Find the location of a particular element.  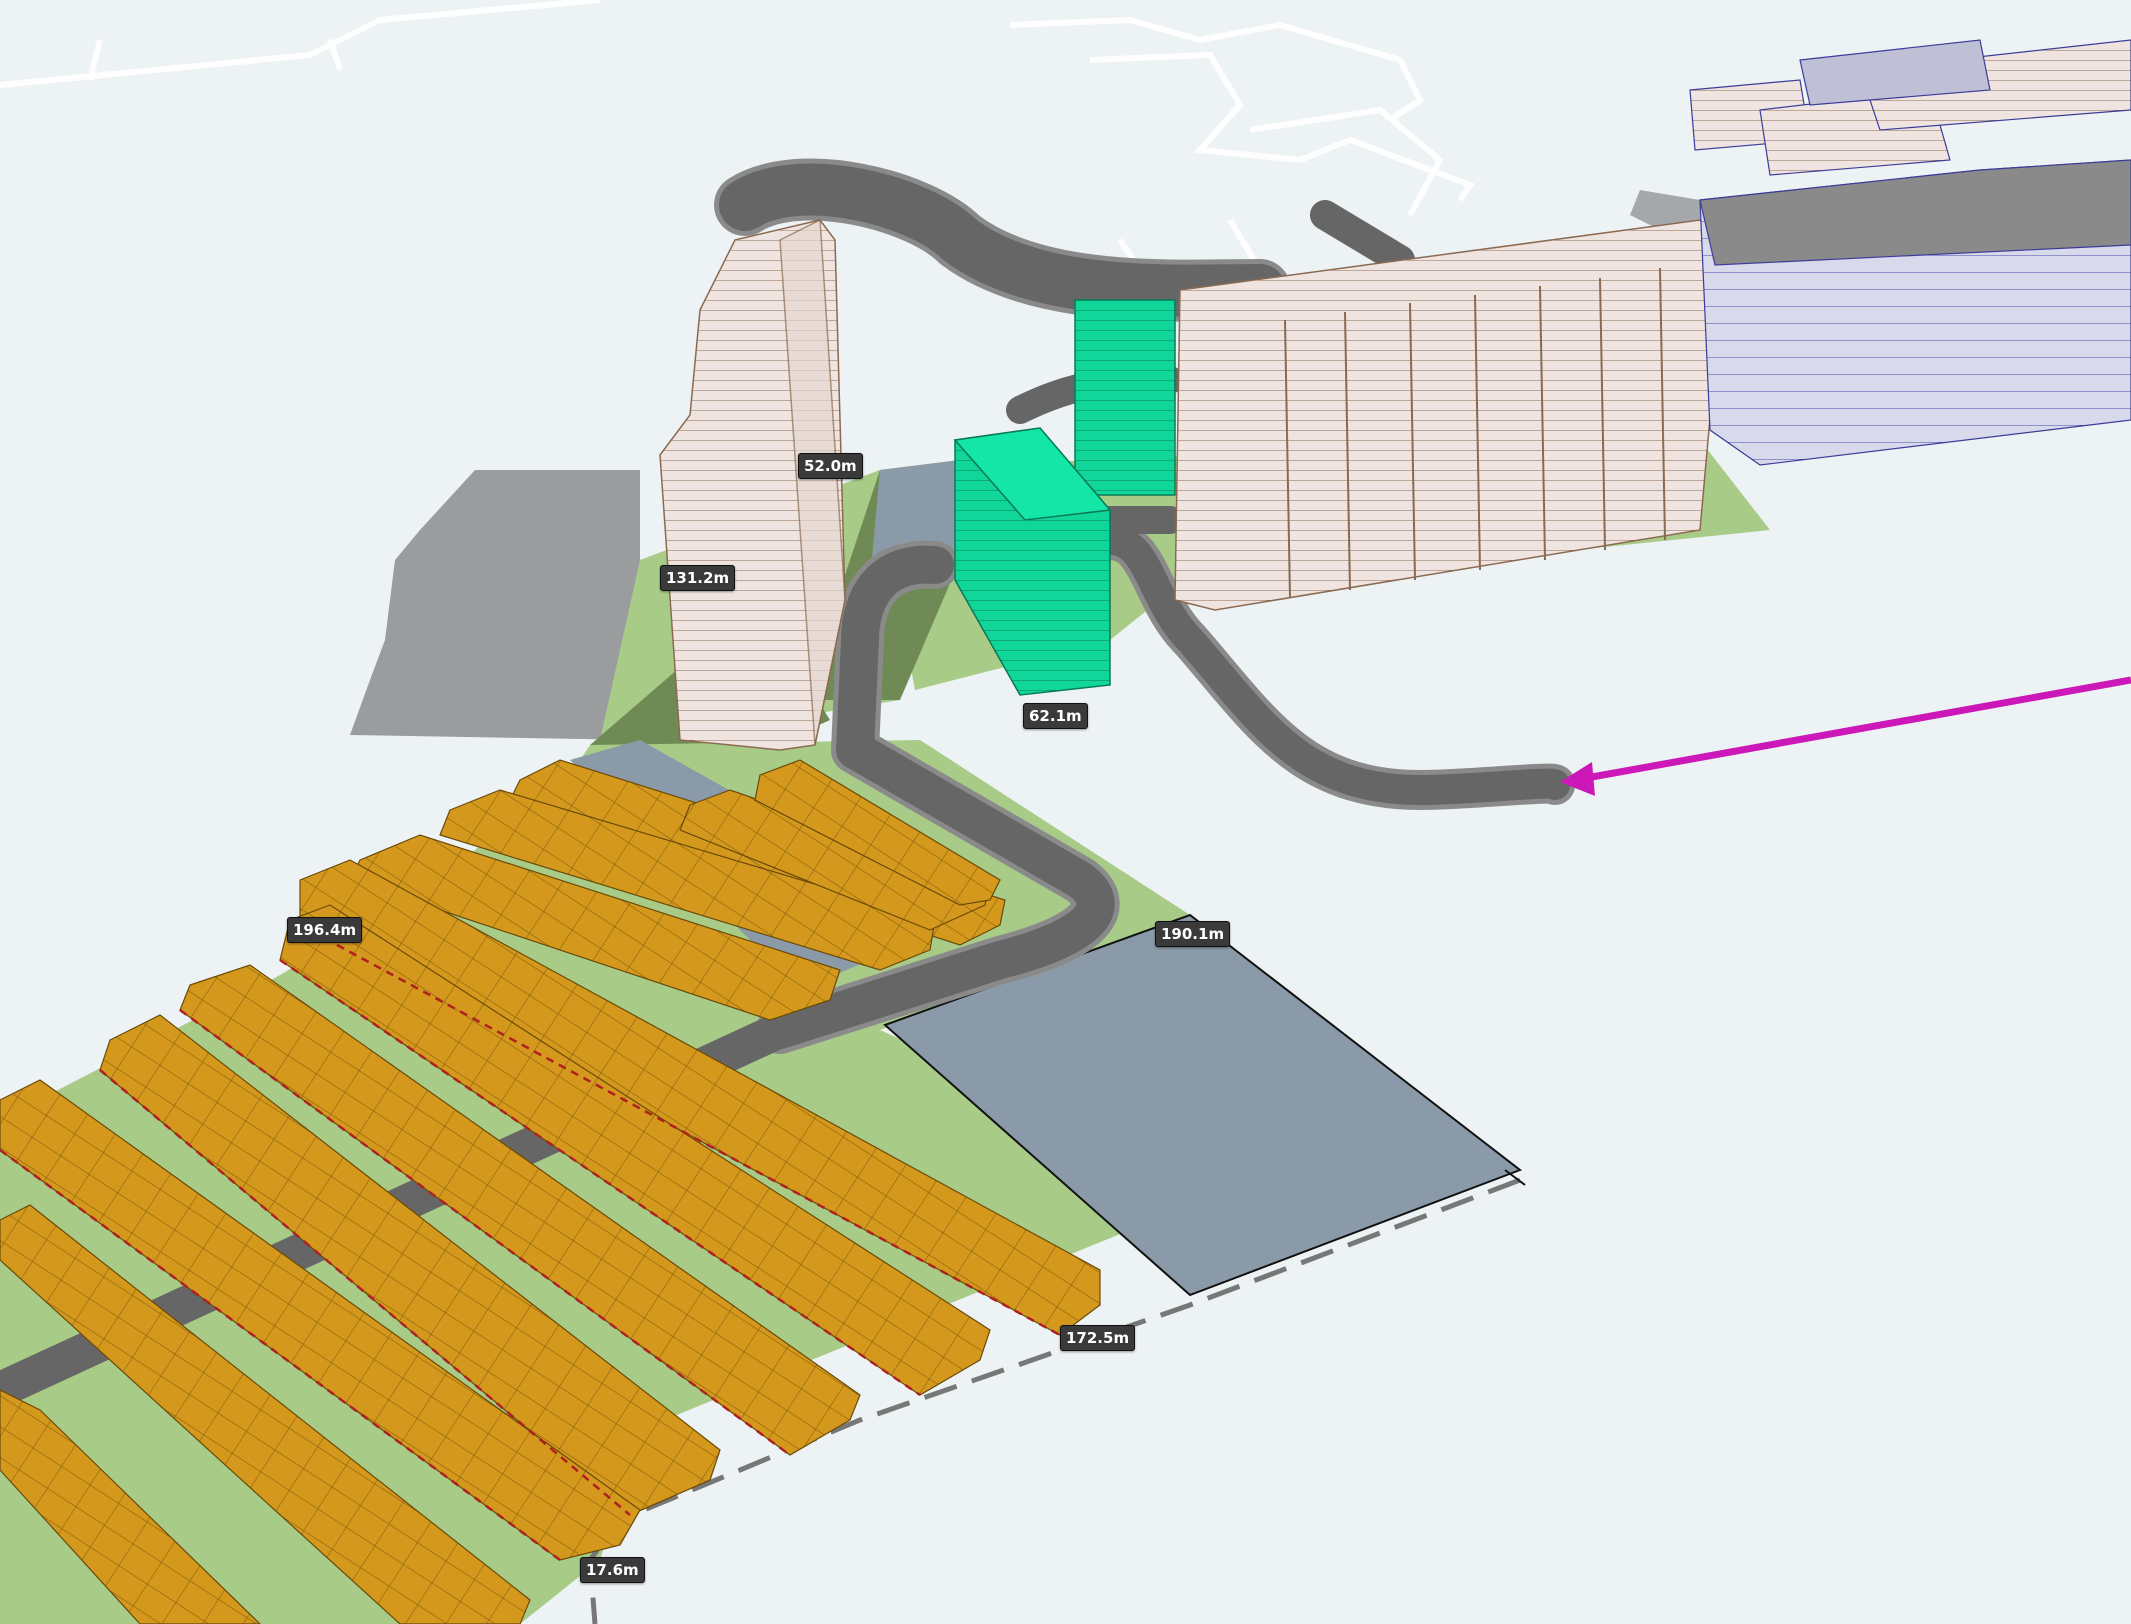

dimension-label-190: 190.1m is located at coordinates (1193, 934).